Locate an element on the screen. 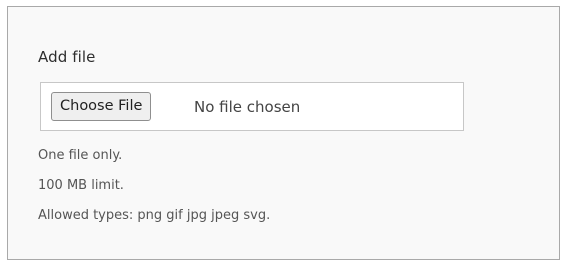 This screenshot has height=263, width=566. choose-file-button: Choose File is located at coordinates (101, 106).